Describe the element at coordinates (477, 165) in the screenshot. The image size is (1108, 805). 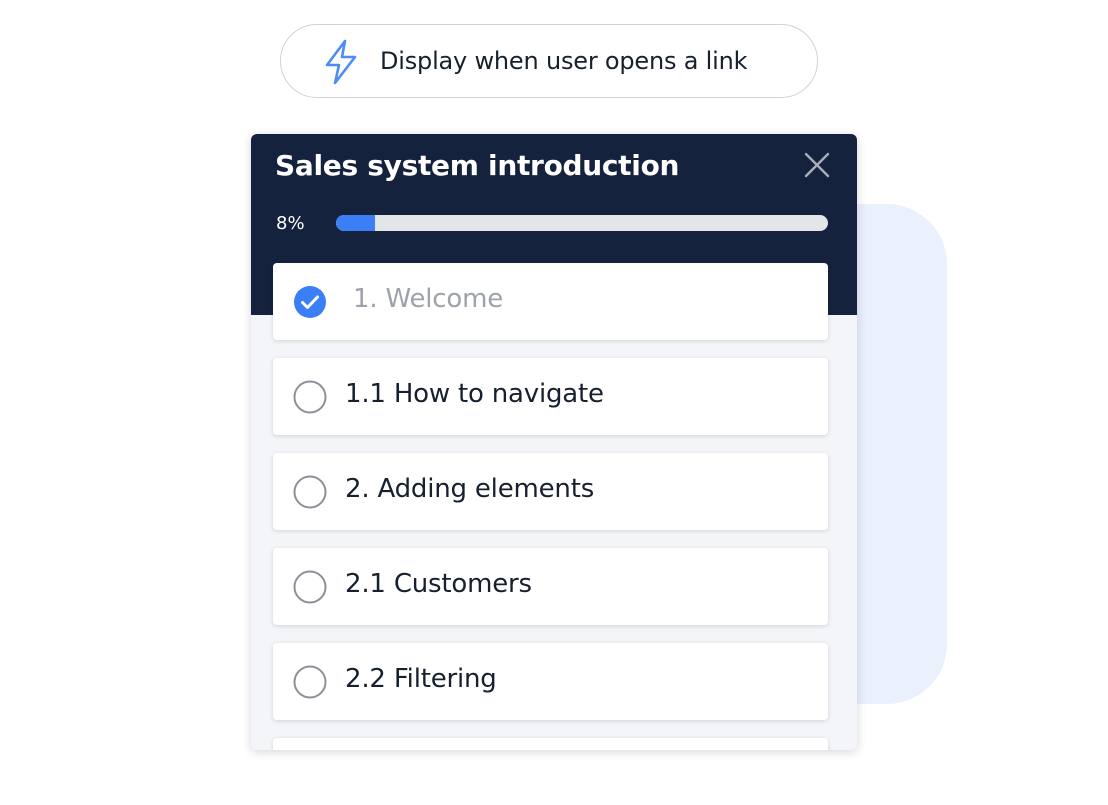
I see `checklist-title: Sales system introduction` at that location.